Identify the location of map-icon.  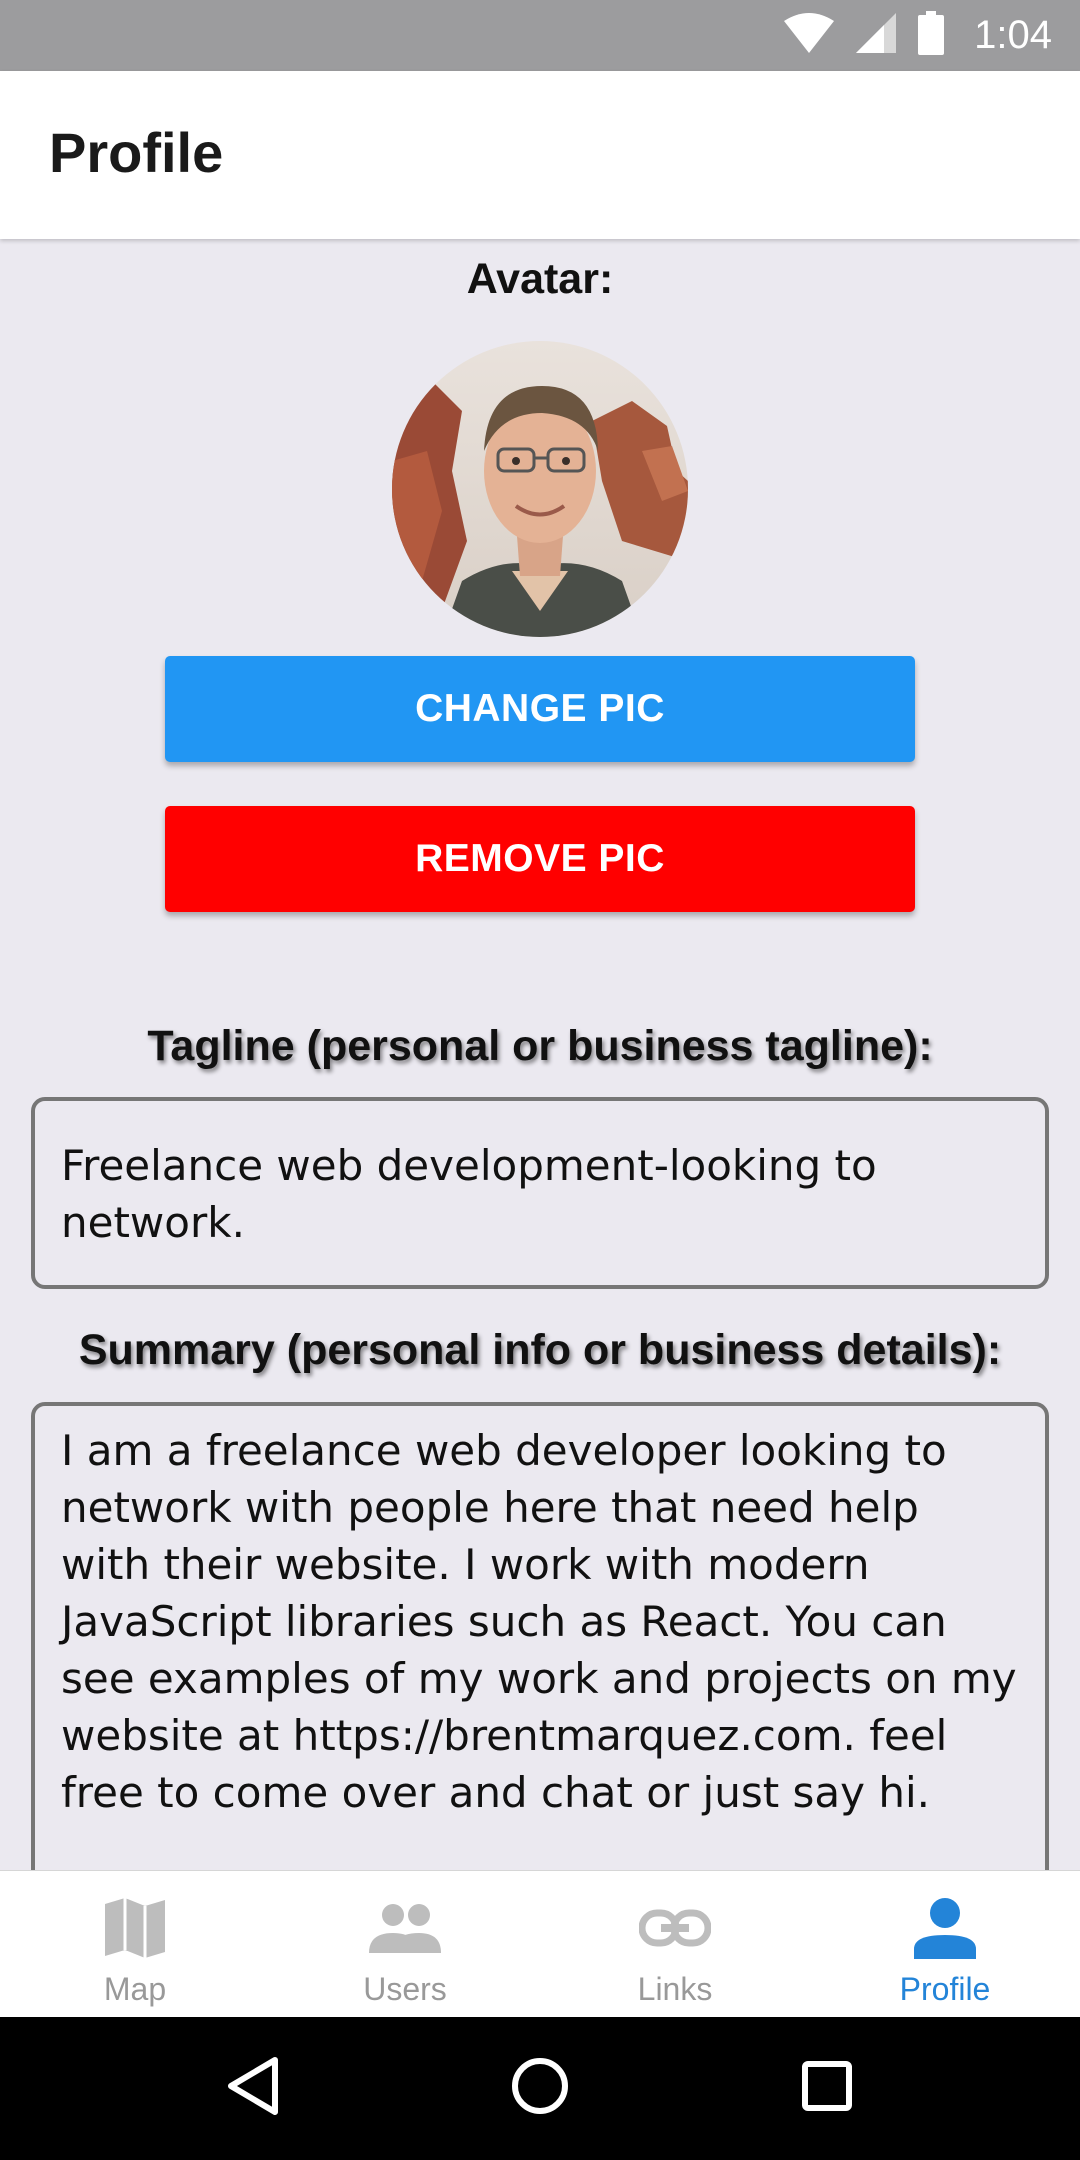
(135, 1928).